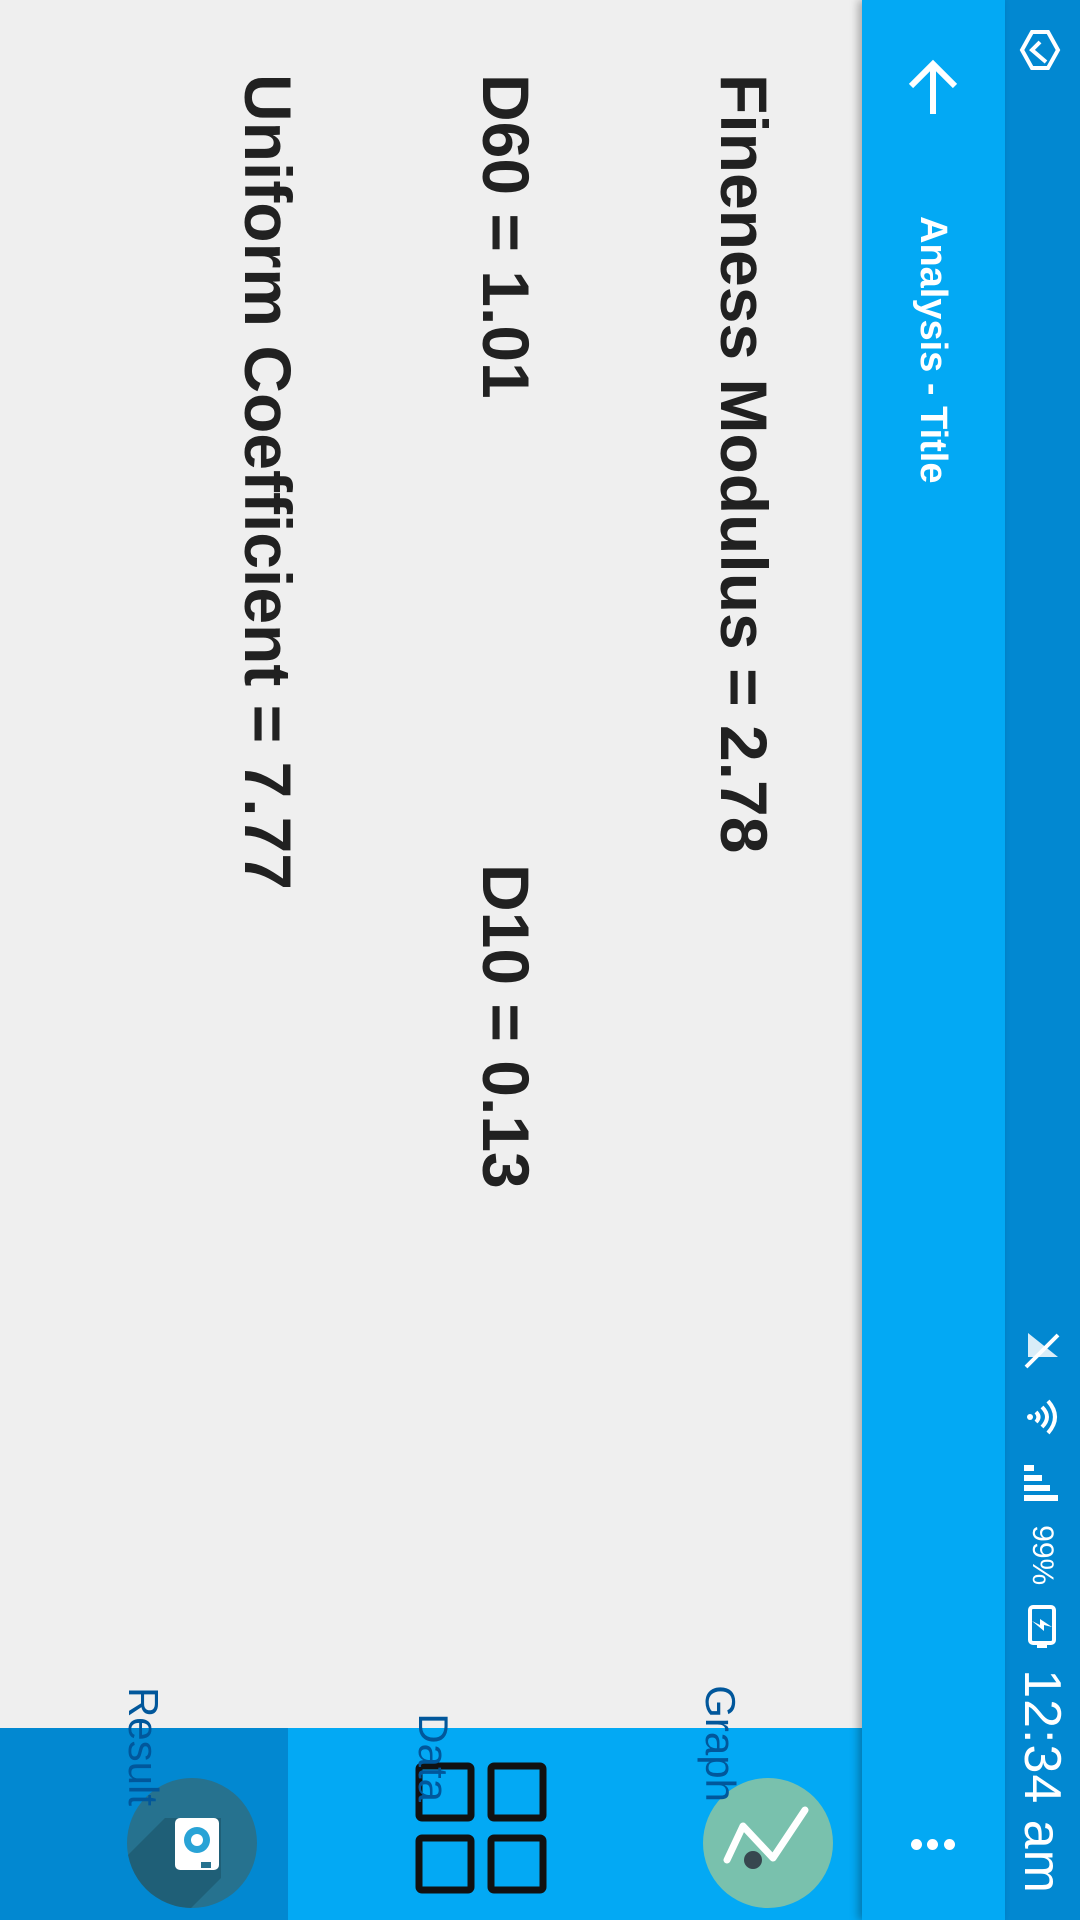 The image size is (1080, 1920). Describe the element at coordinates (720, 1743) in the screenshot. I see `nav-label-graph: Graph` at that location.